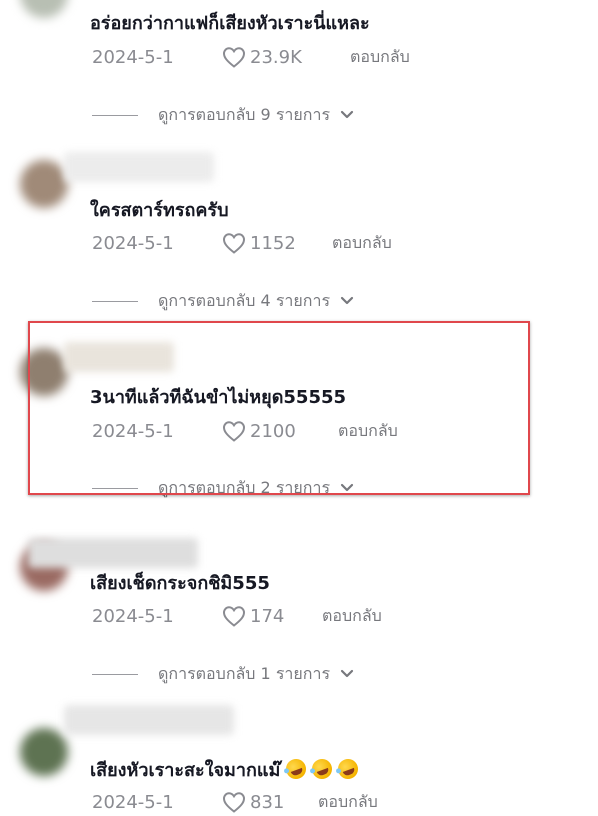  Describe the element at coordinates (244, 300) in the screenshot. I see `view-replies-label: ดูการตอบกลับ 4 รายการ` at that location.